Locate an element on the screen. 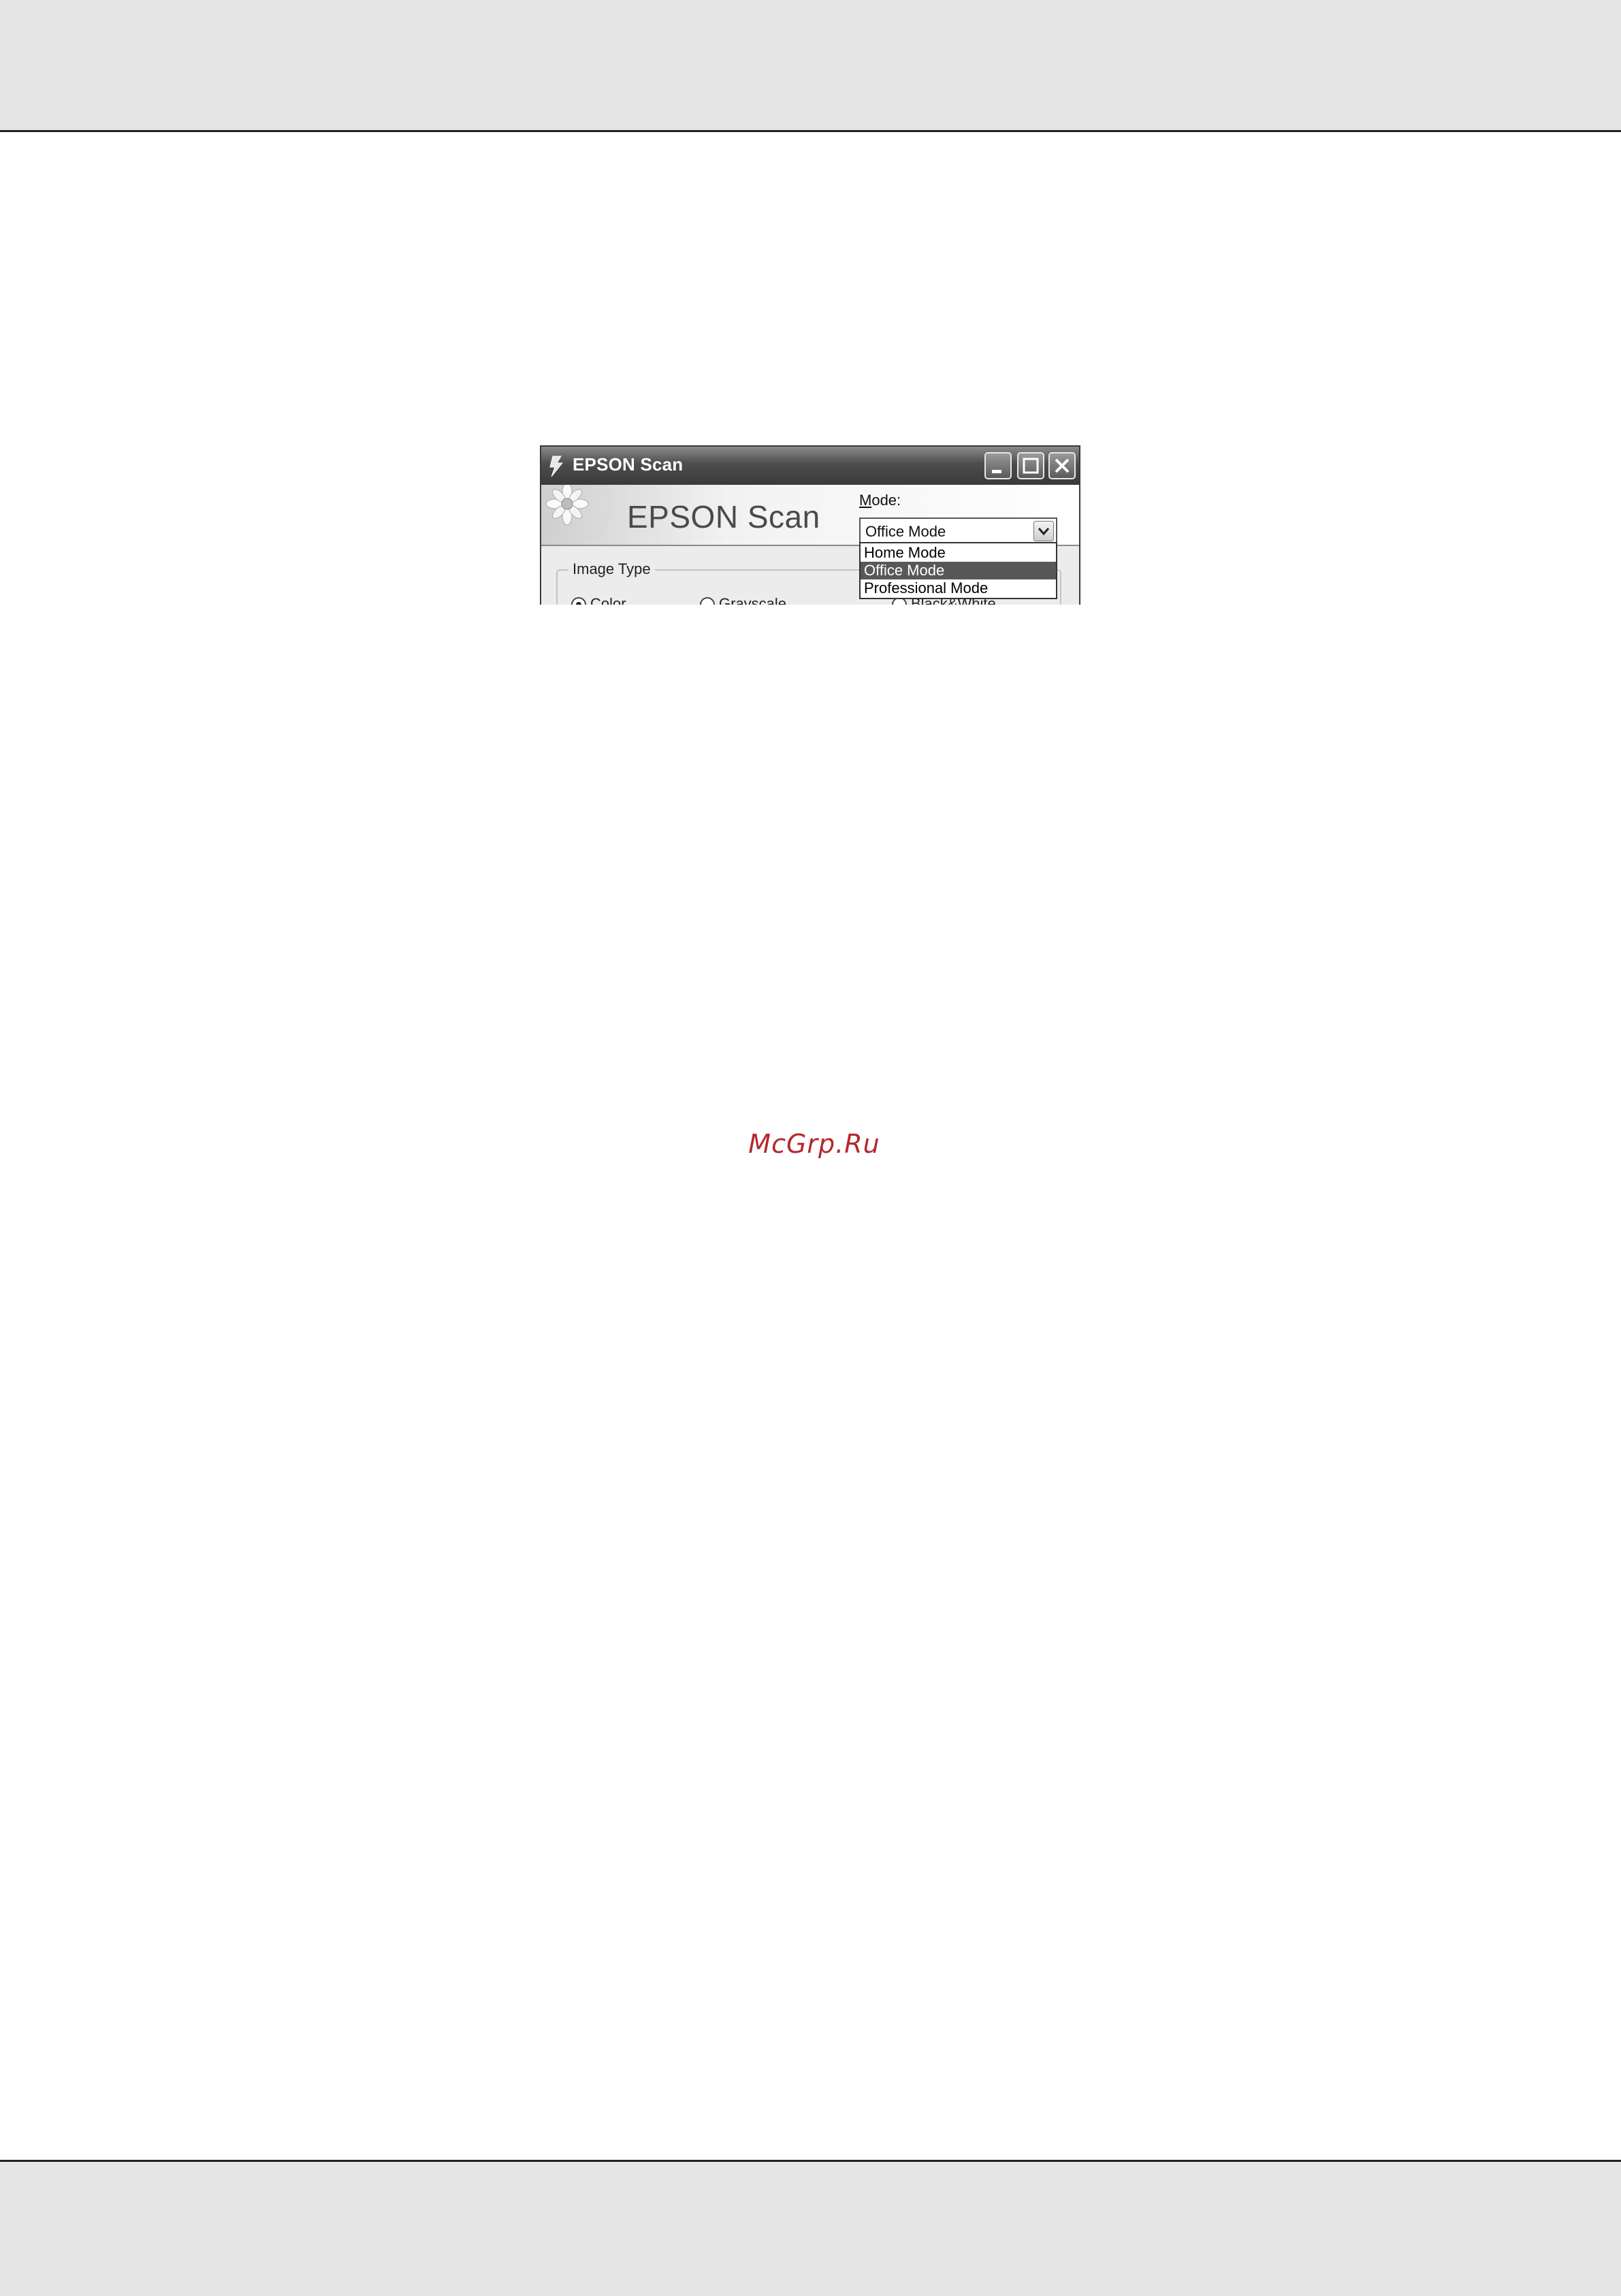  close-button is located at coordinates (1062, 465).